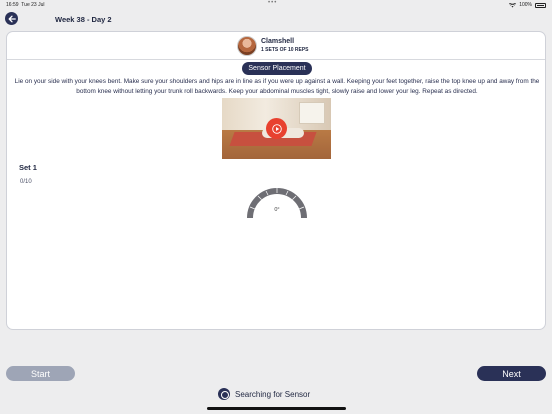  I want to click on next-button: Next, so click(511, 373).